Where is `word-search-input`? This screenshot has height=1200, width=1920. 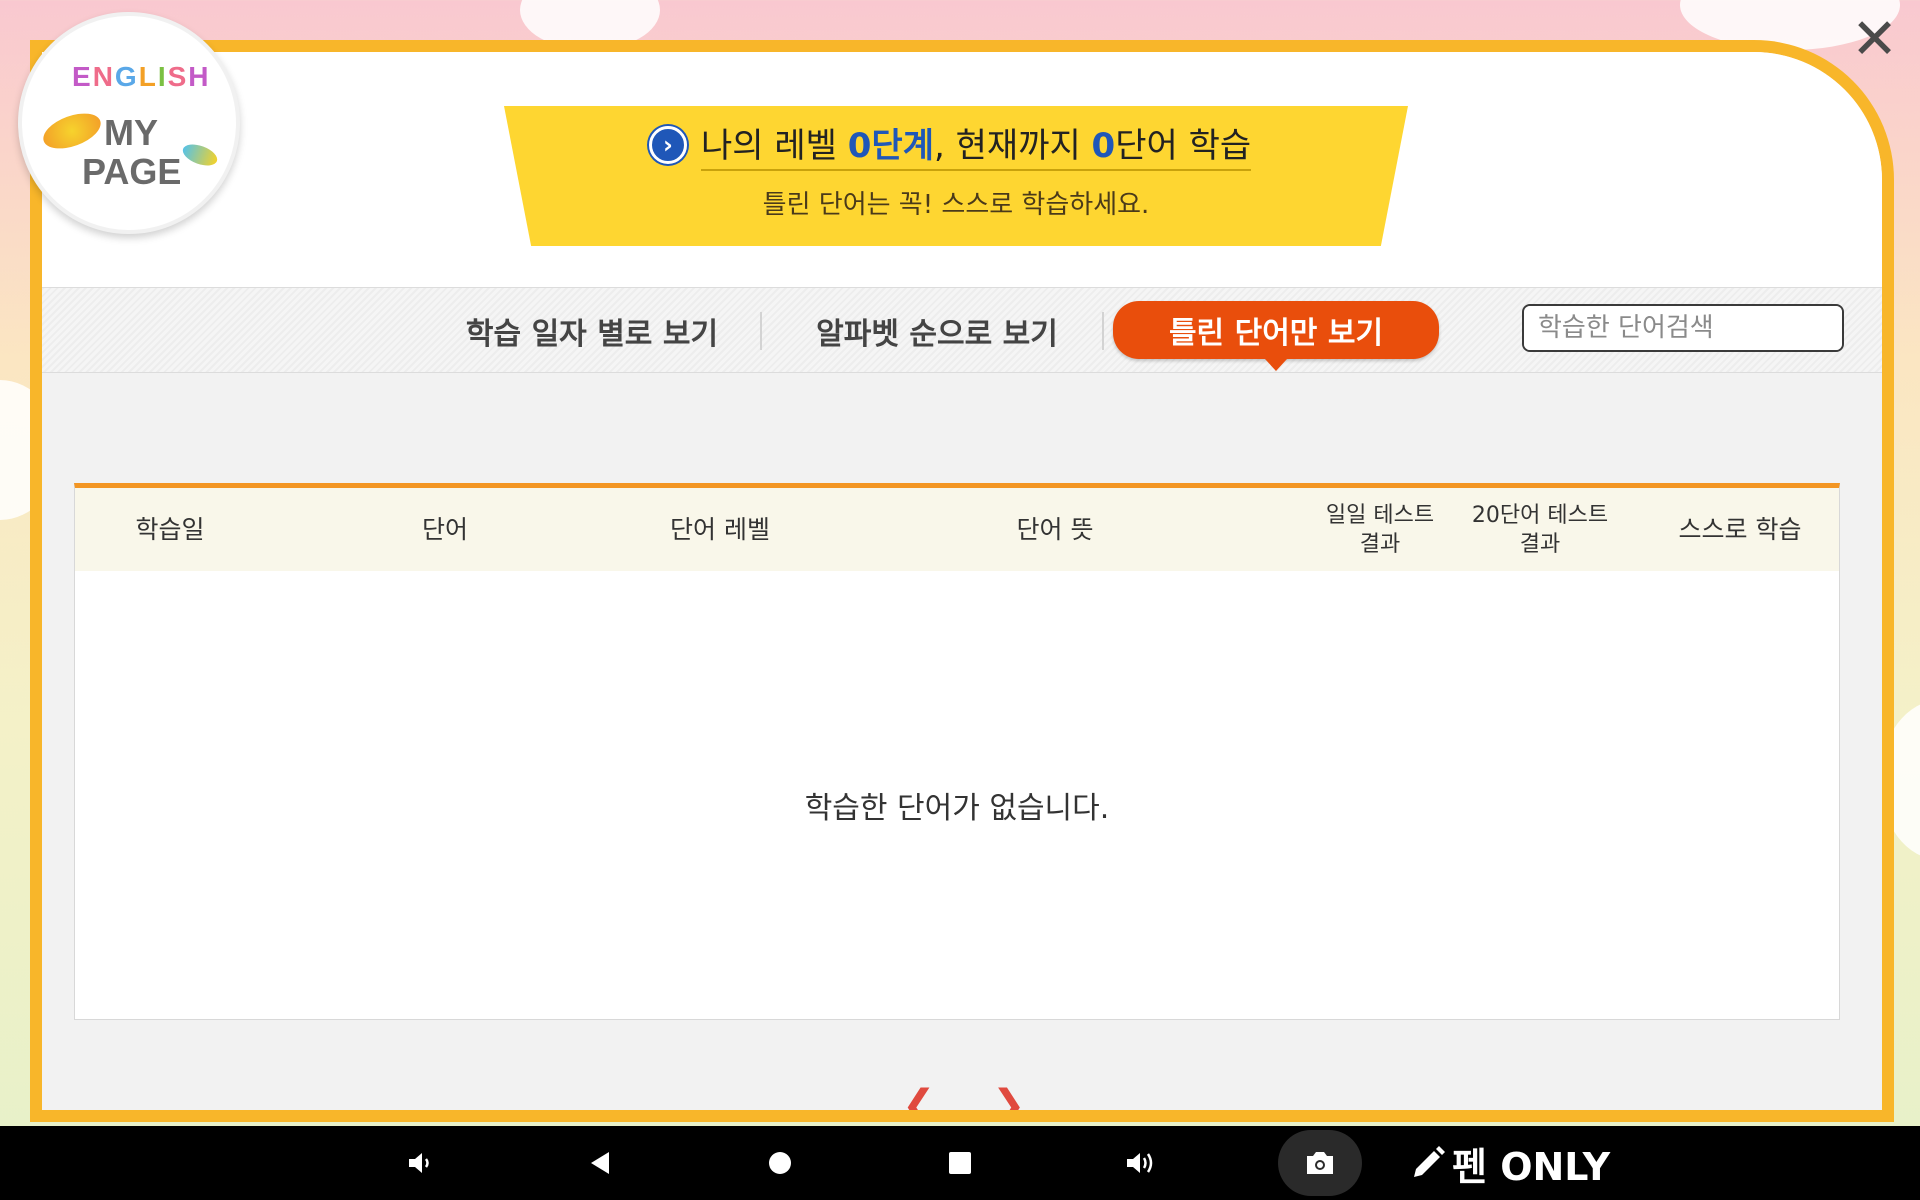
word-search-input is located at coordinates (1683, 328).